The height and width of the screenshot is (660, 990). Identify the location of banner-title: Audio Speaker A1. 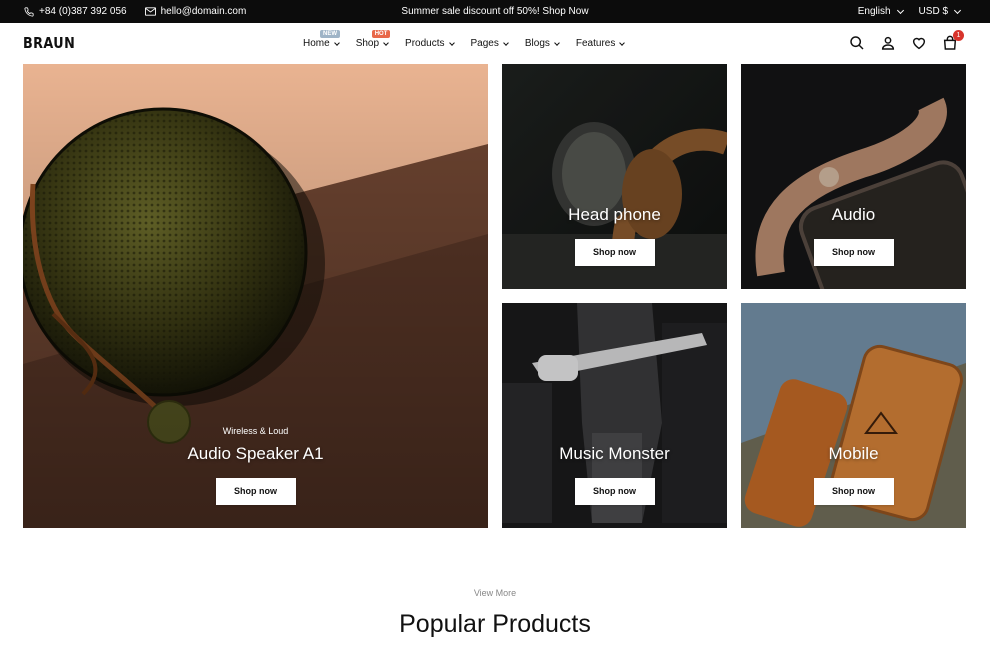
(255, 453).